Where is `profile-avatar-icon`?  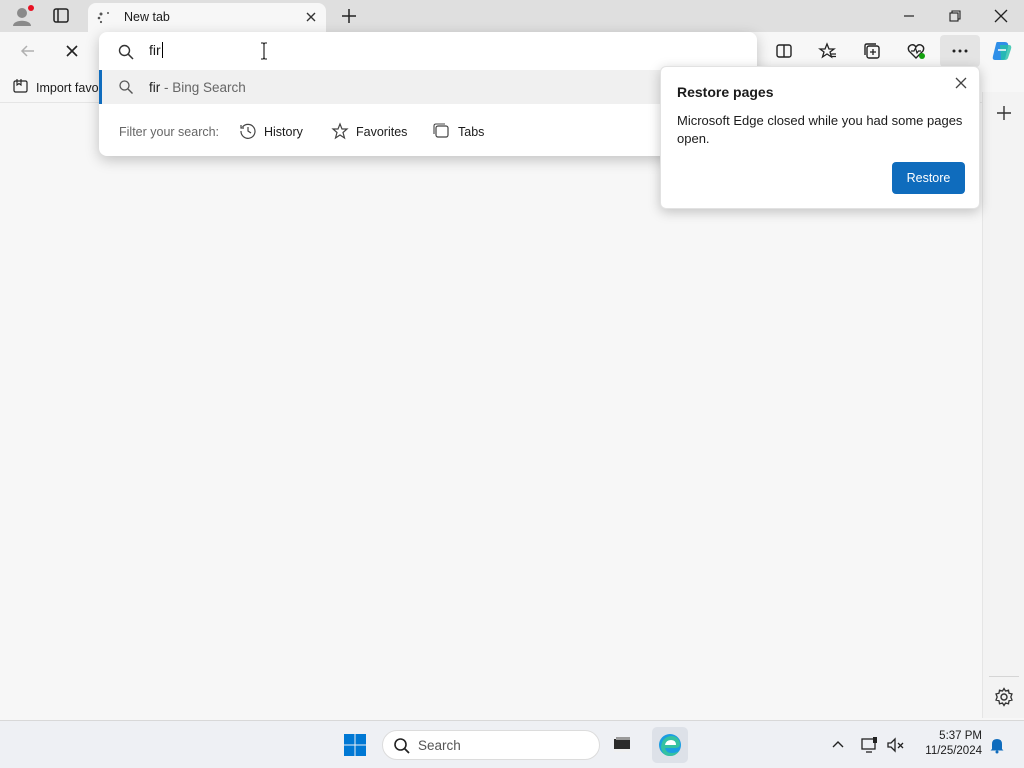
profile-avatar-icon is located at coordinates (23, 16).